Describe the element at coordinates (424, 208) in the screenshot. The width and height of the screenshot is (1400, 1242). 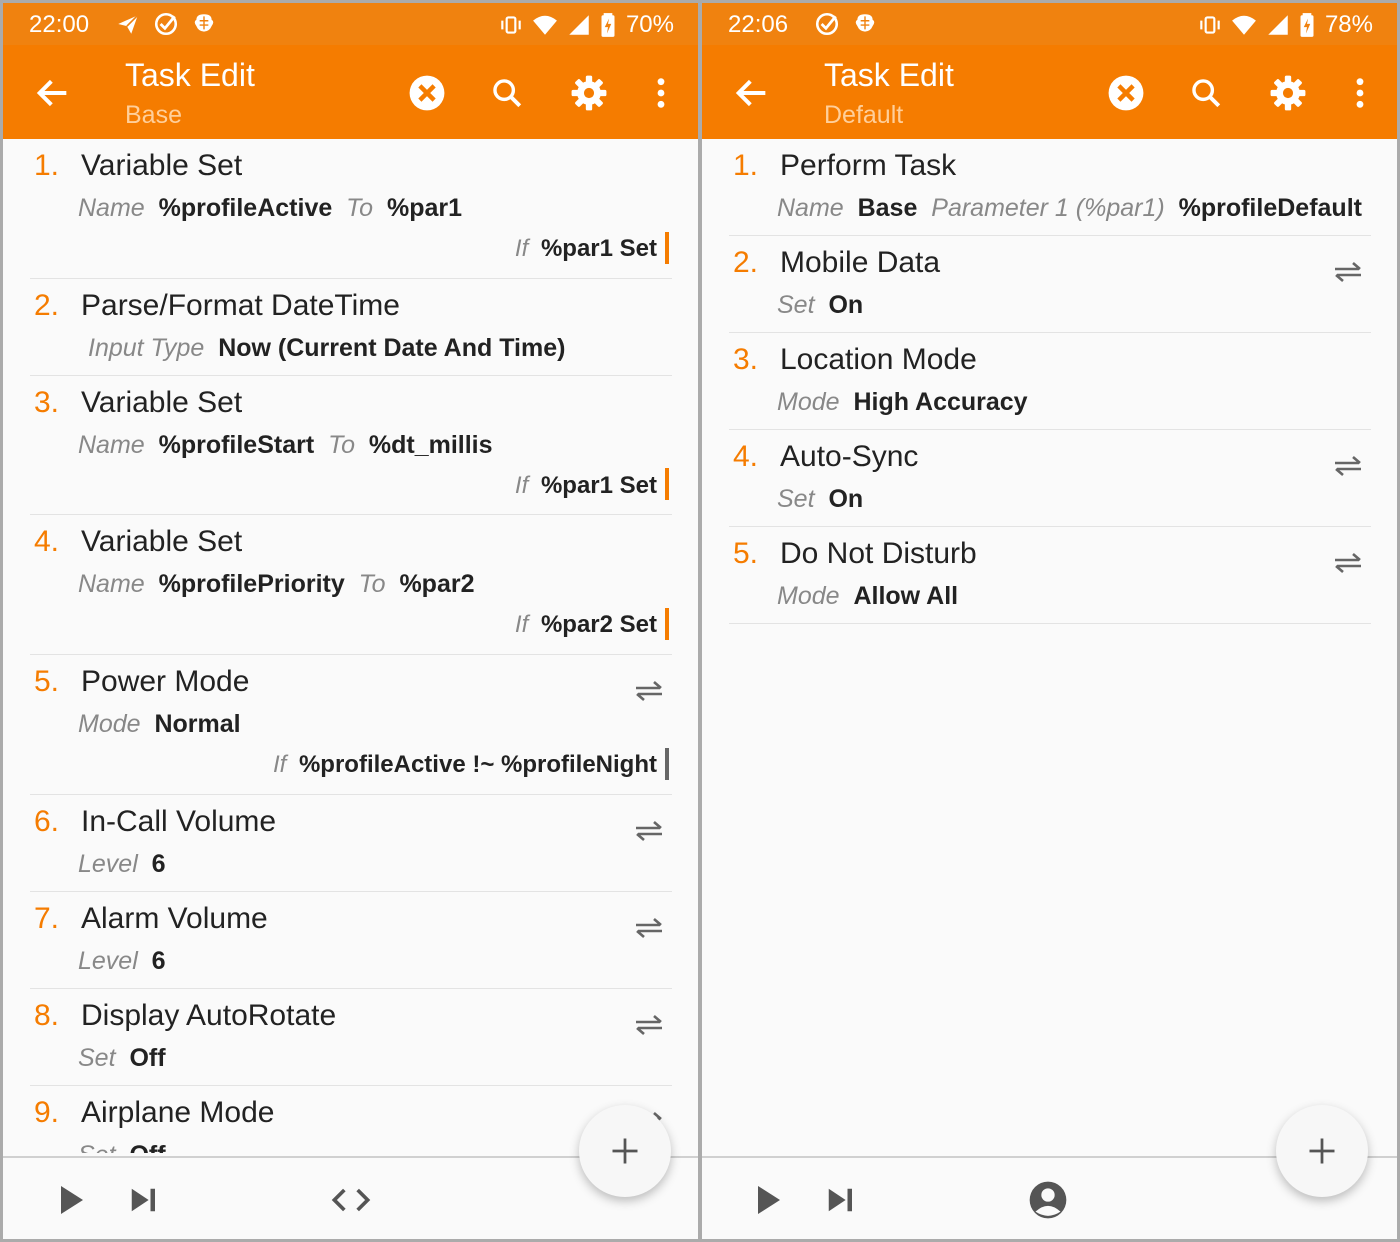
I see `param-value: %par1` at that location.